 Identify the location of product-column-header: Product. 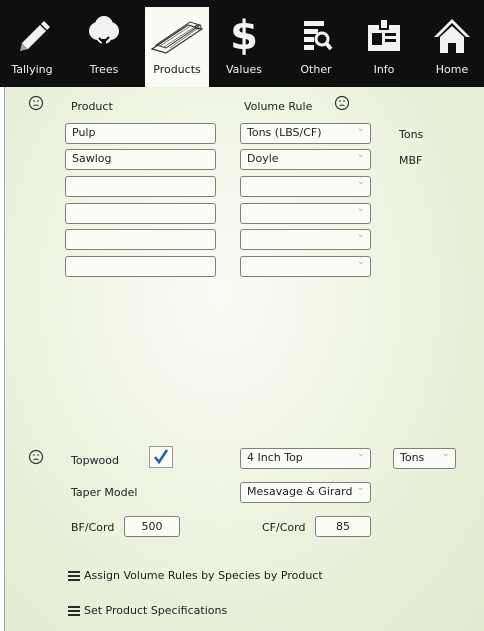
(92, 106).